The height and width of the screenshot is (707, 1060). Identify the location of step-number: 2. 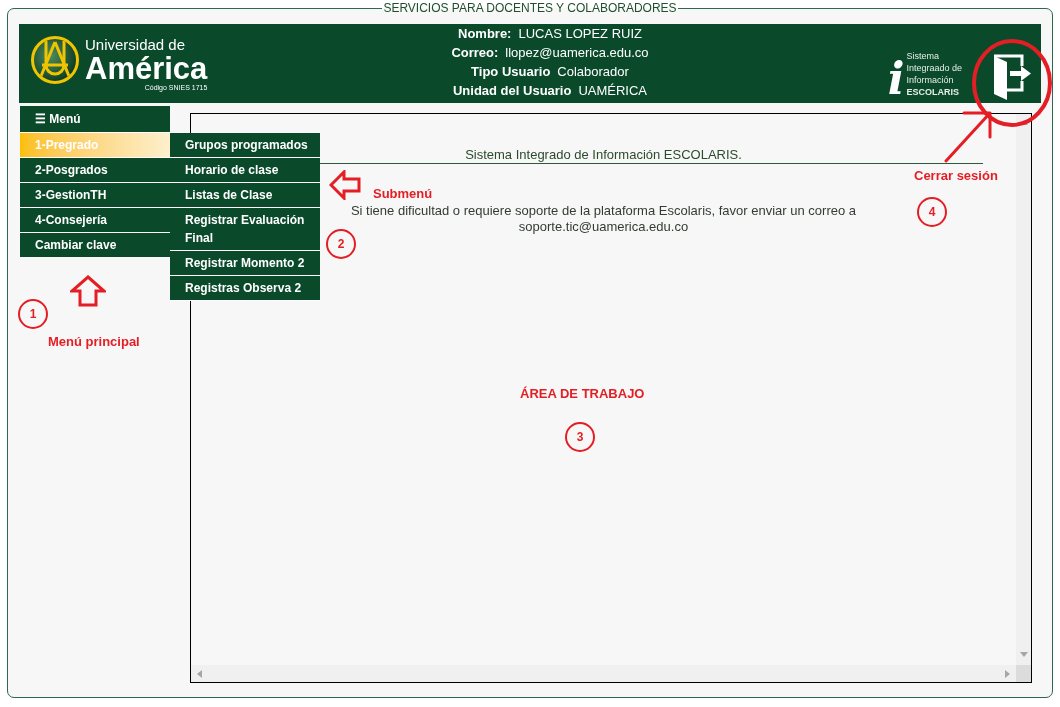
(341, 244).